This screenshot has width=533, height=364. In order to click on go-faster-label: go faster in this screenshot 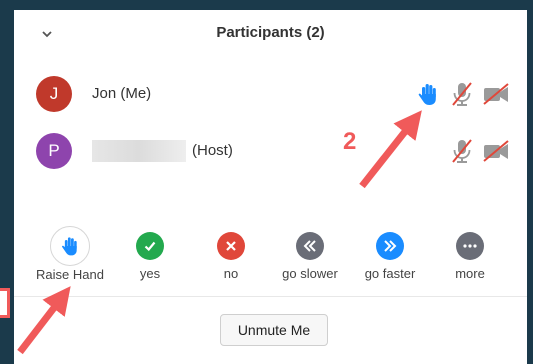, I will do `click(390, 273)`.